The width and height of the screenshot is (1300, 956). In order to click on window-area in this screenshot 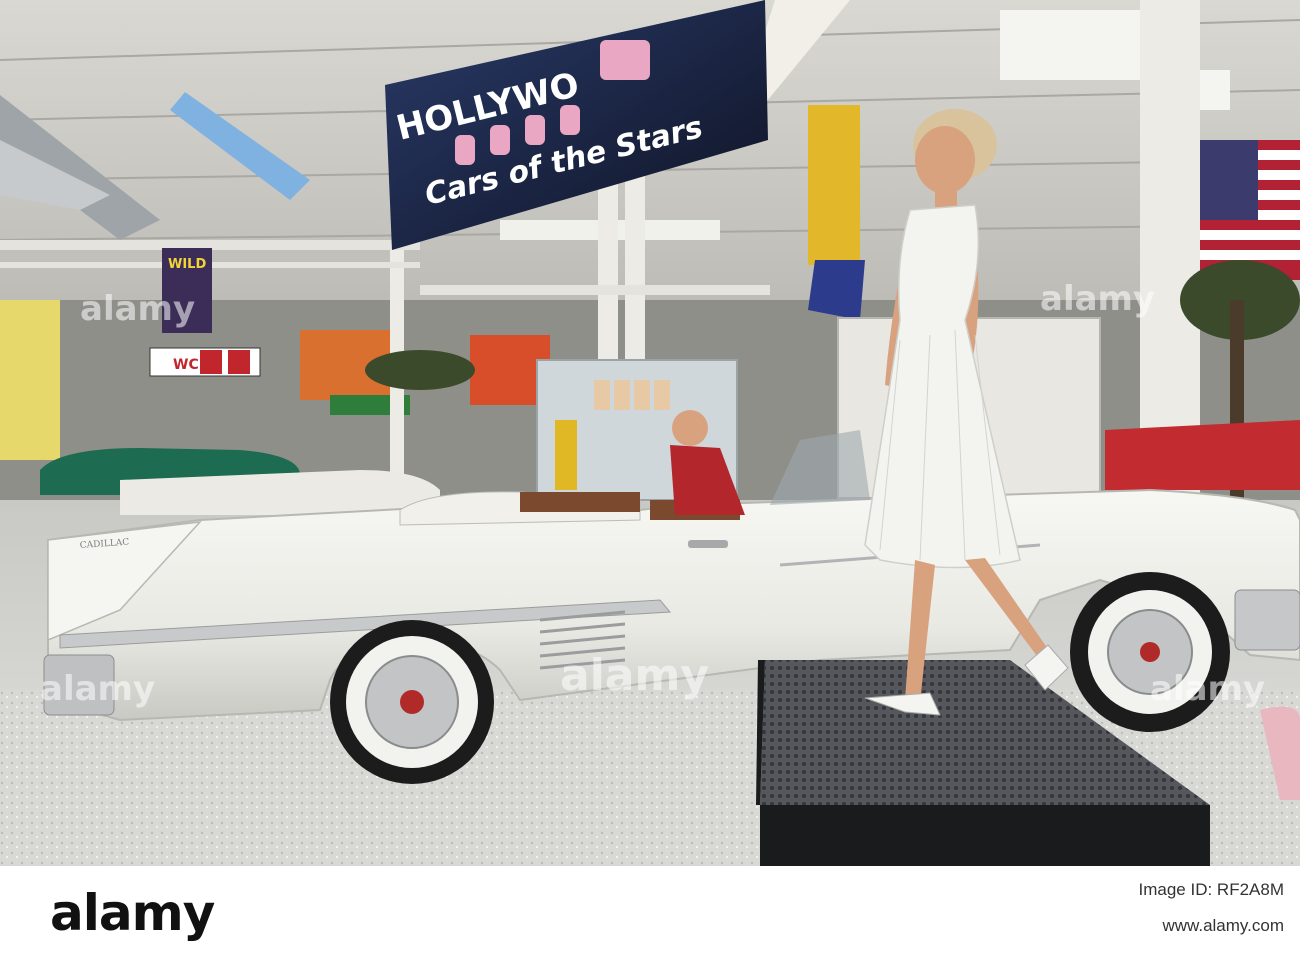, I will do `click(30, 380)`.